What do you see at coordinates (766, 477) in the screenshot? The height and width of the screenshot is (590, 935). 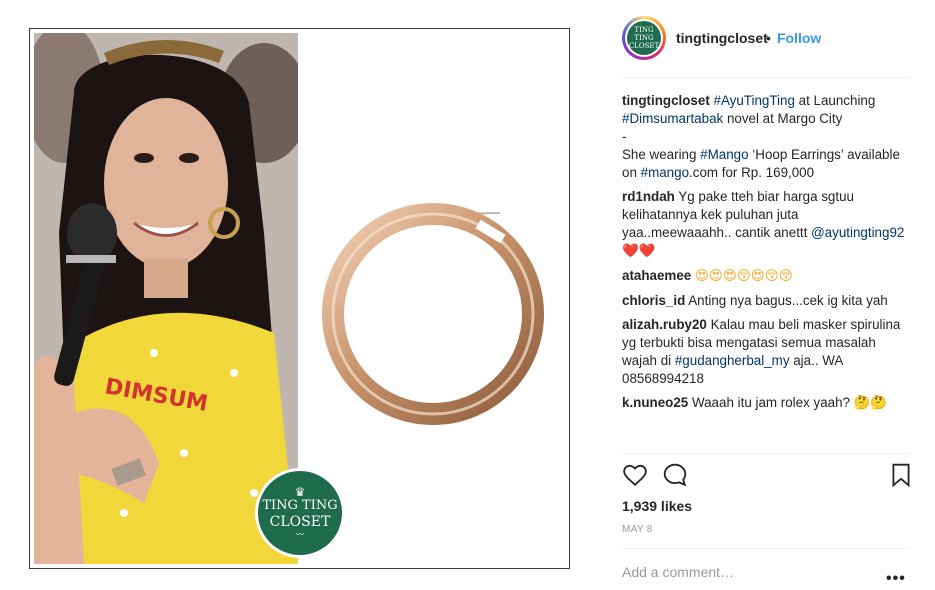 I see `action-bar` at bounding box center [766, 477].